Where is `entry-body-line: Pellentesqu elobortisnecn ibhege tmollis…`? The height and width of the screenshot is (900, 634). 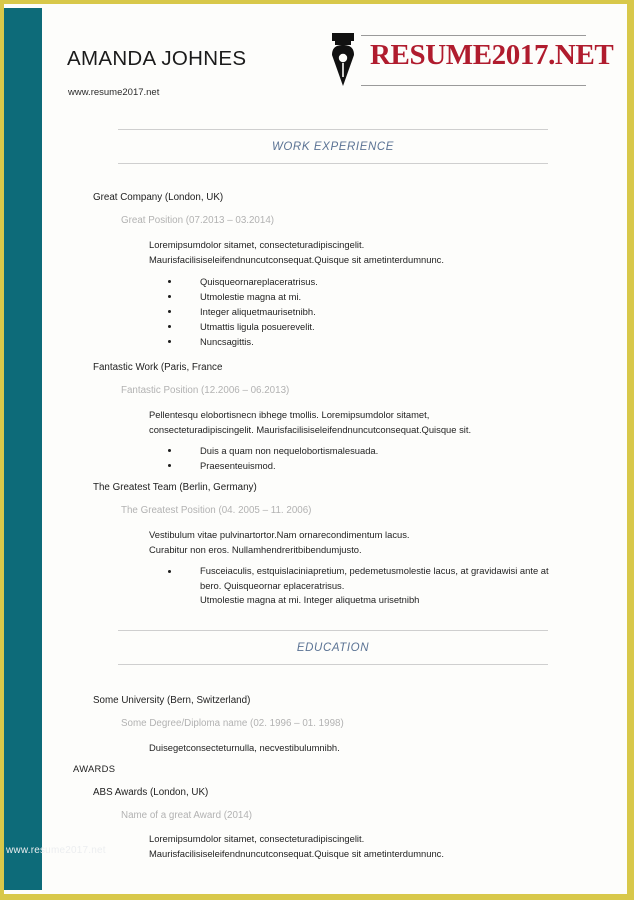
entry-body-line: Pellentesqu elobortisnecn ibhege tmollis… is located at coordinates (289, 414).